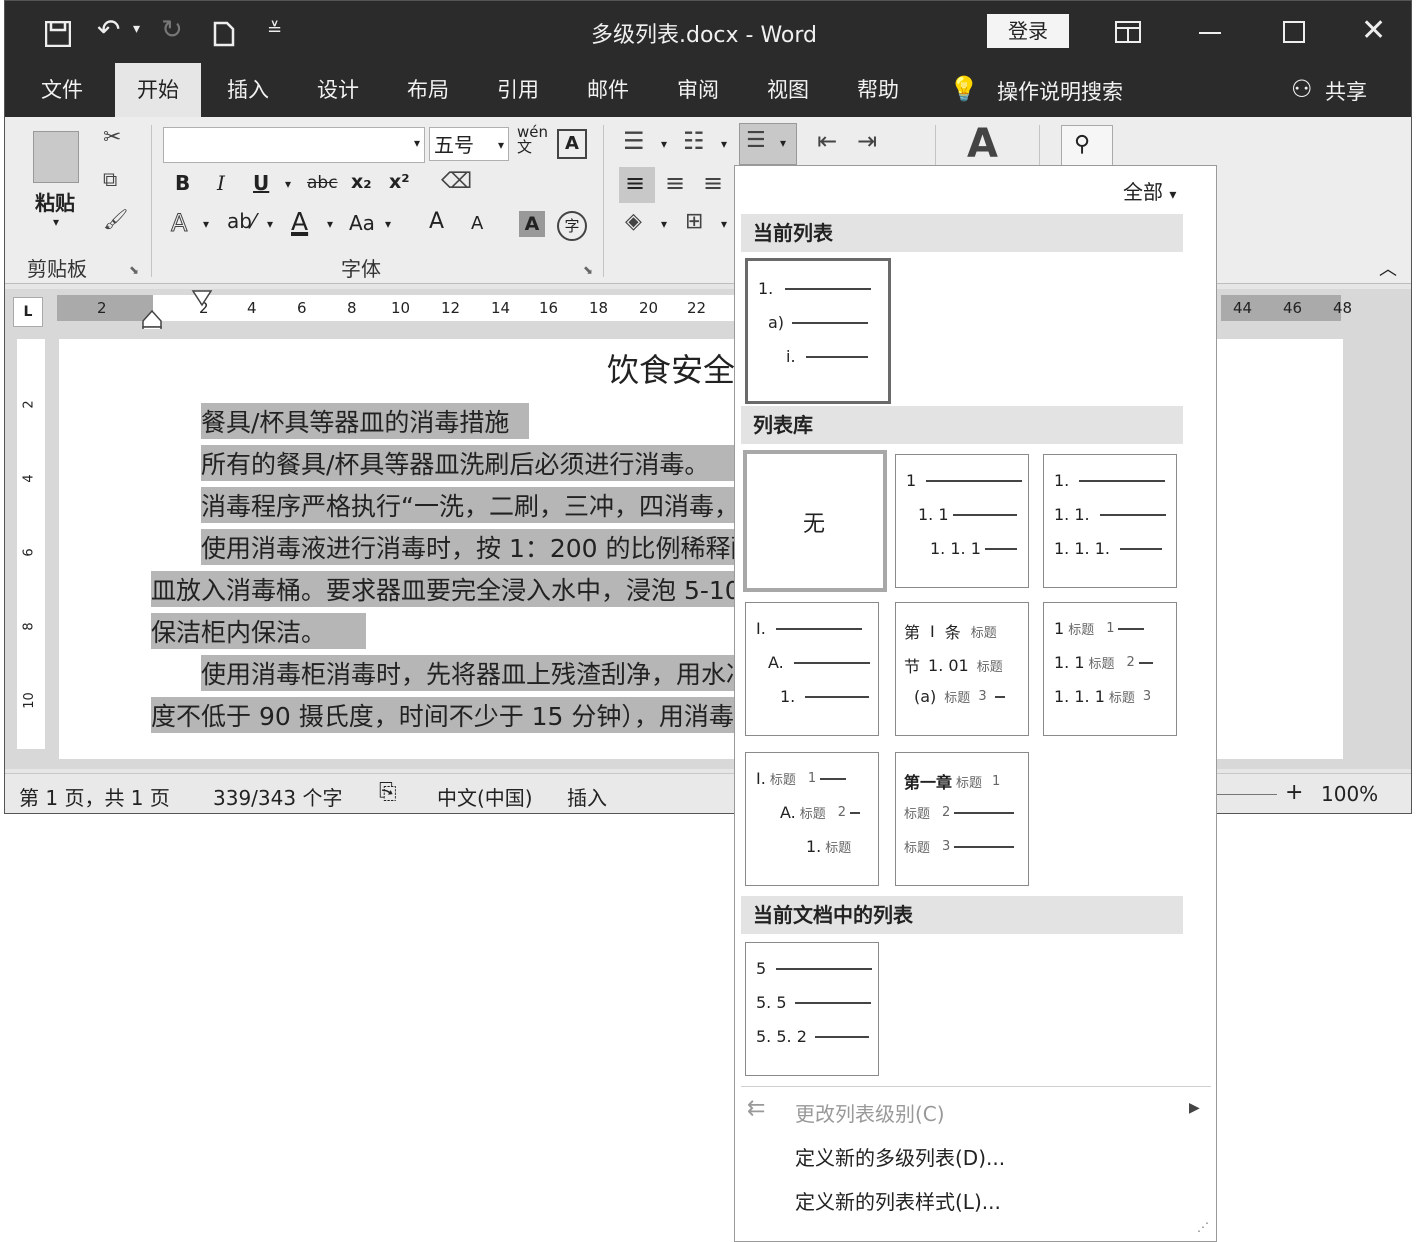 This screenshot has height=1242, width=1417. Describe the element at coordinates (1349, 794) in the screenshot. I see `zoom-level: 100%` at that location.